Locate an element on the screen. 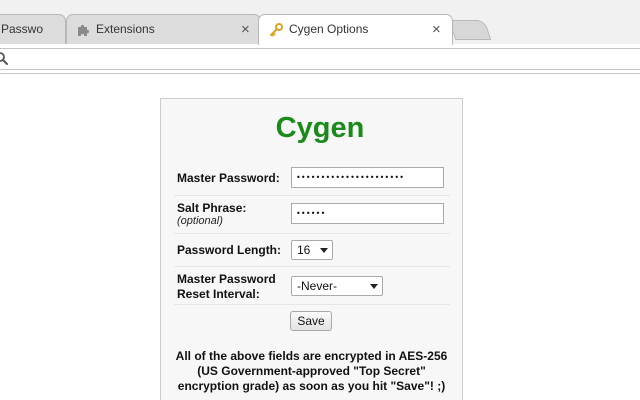 This screenshot has width=640, height=400. reset-interval-label-line2: Reset Interval: is located at coordinates (218, 294).